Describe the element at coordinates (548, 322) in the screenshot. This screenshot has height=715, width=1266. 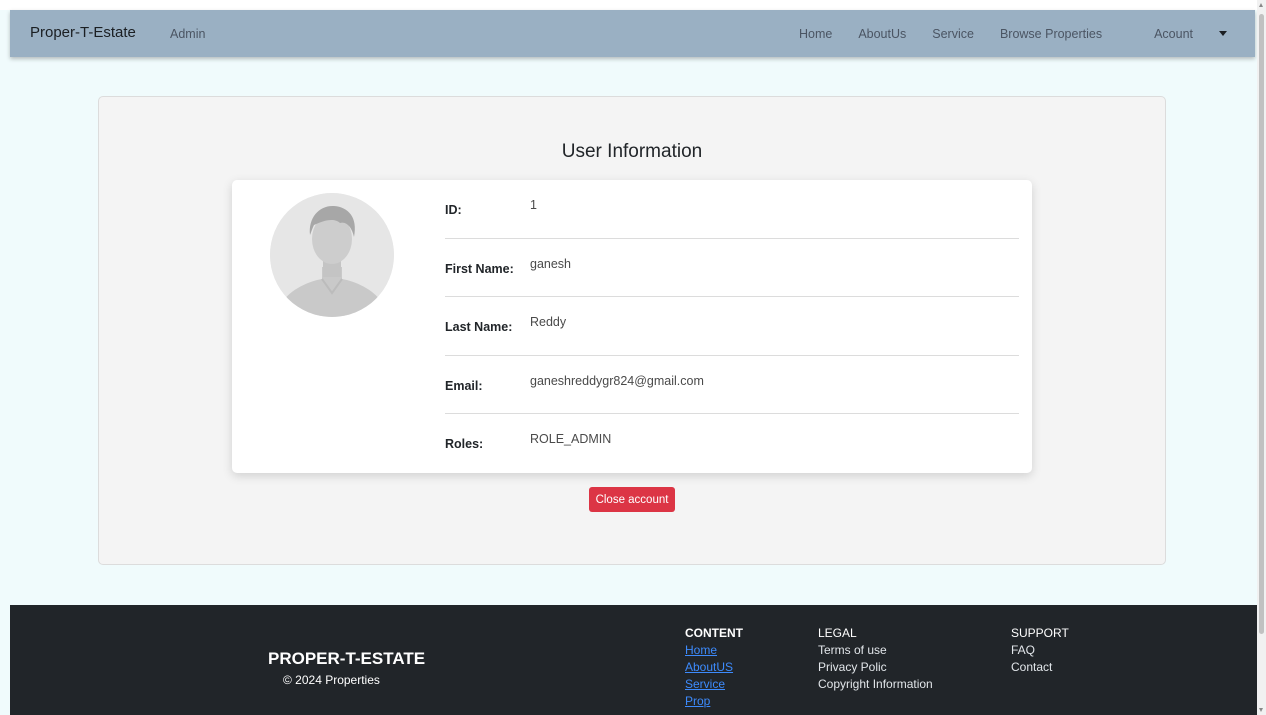
I see `field-value: Reddy` at that location.